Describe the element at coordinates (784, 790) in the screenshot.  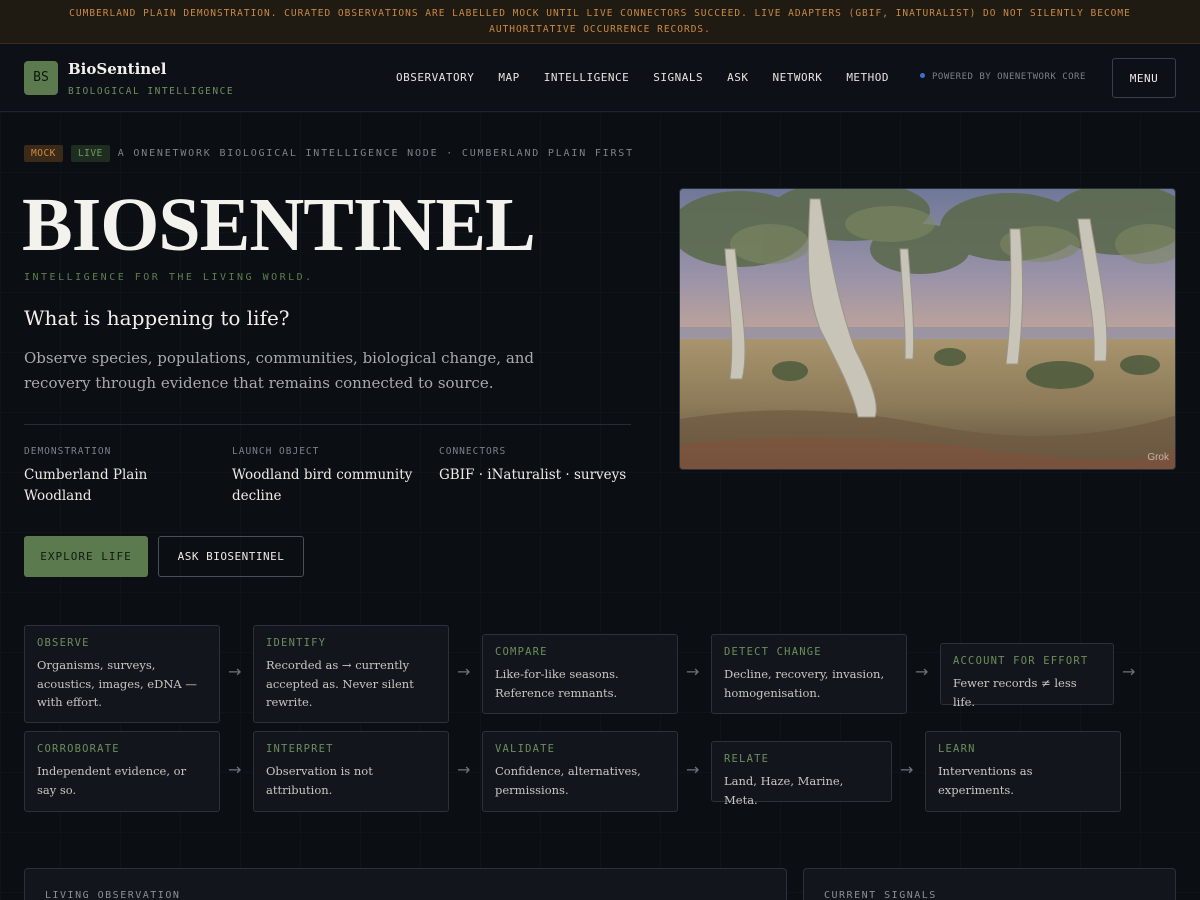
I see `flow-step-desc: Land, Haze, Marine, Meta.` at that location.